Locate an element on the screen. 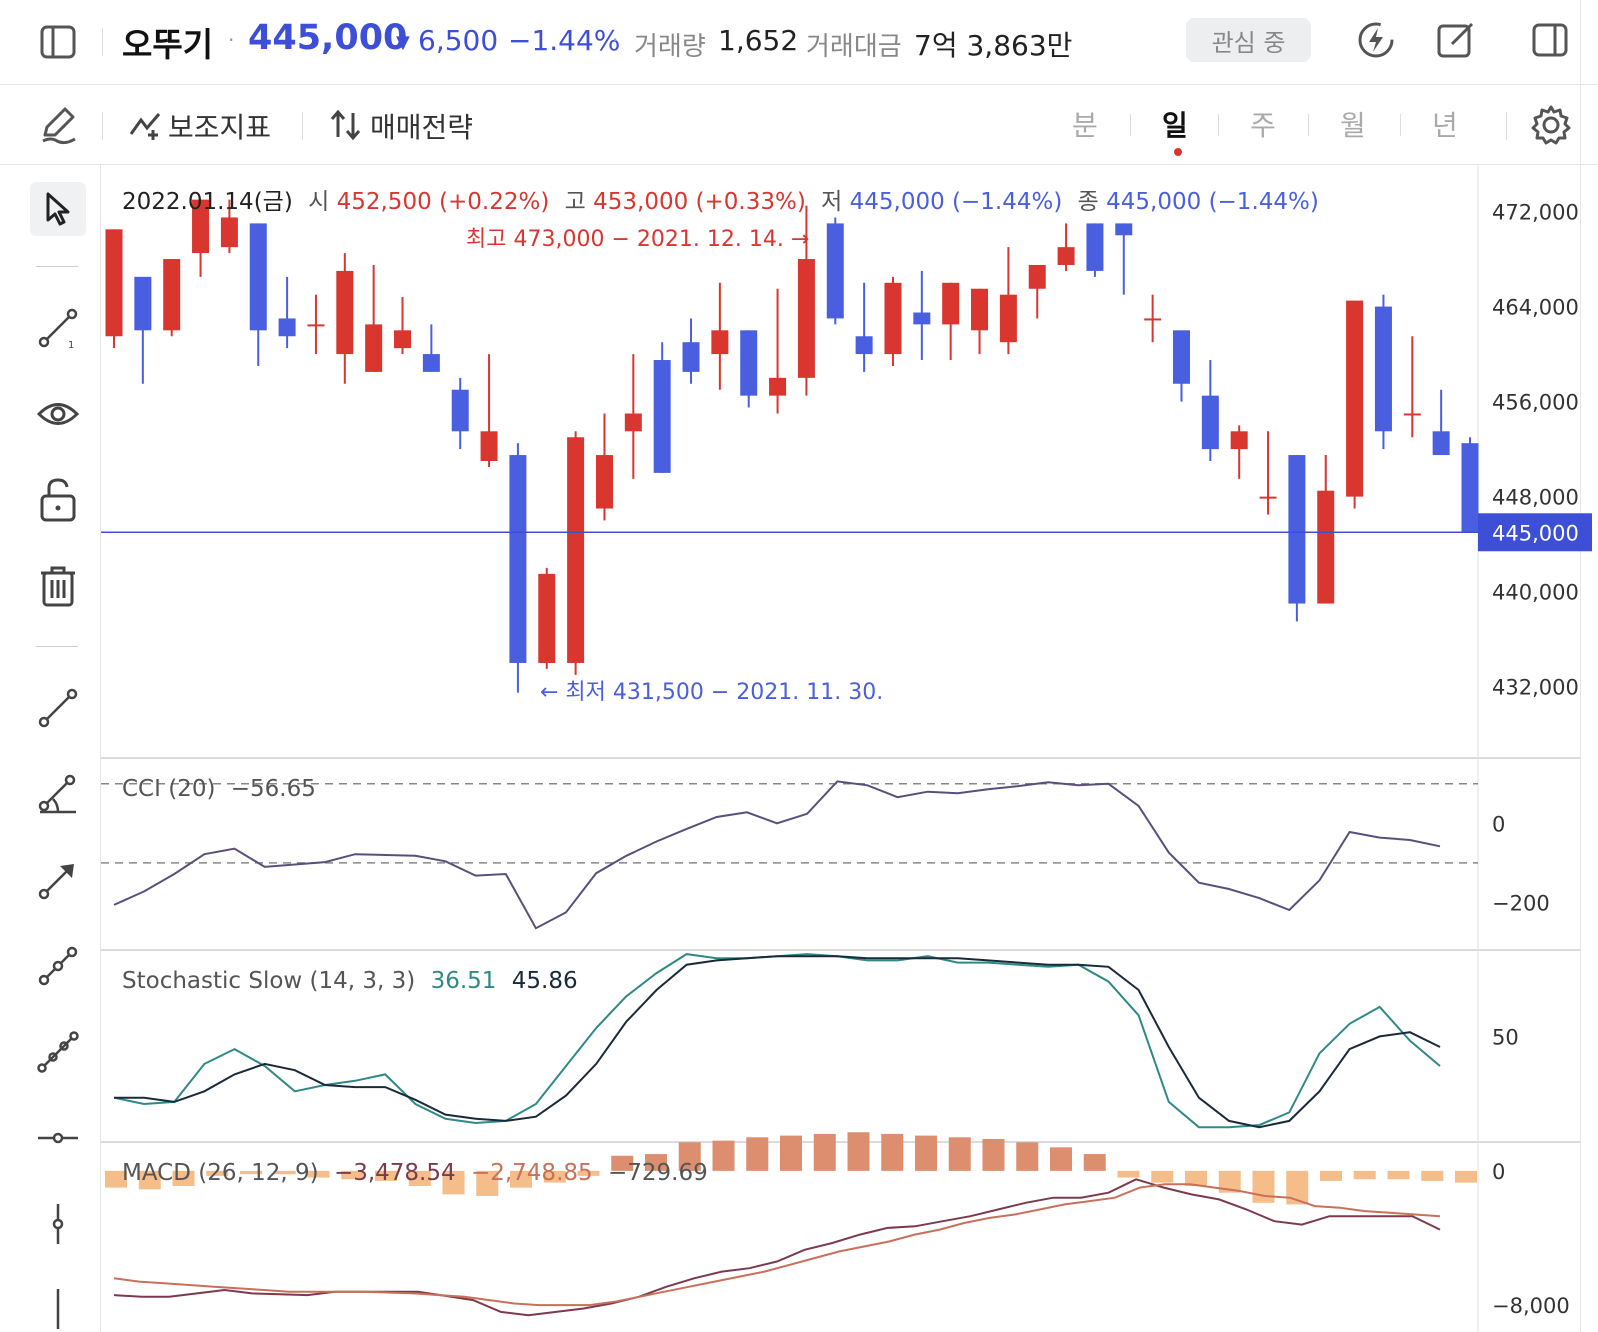  stochastic-legend: Stochastic Slow (14, 3, 3) 36.51 45.86 is located at coordinates (350, 981).